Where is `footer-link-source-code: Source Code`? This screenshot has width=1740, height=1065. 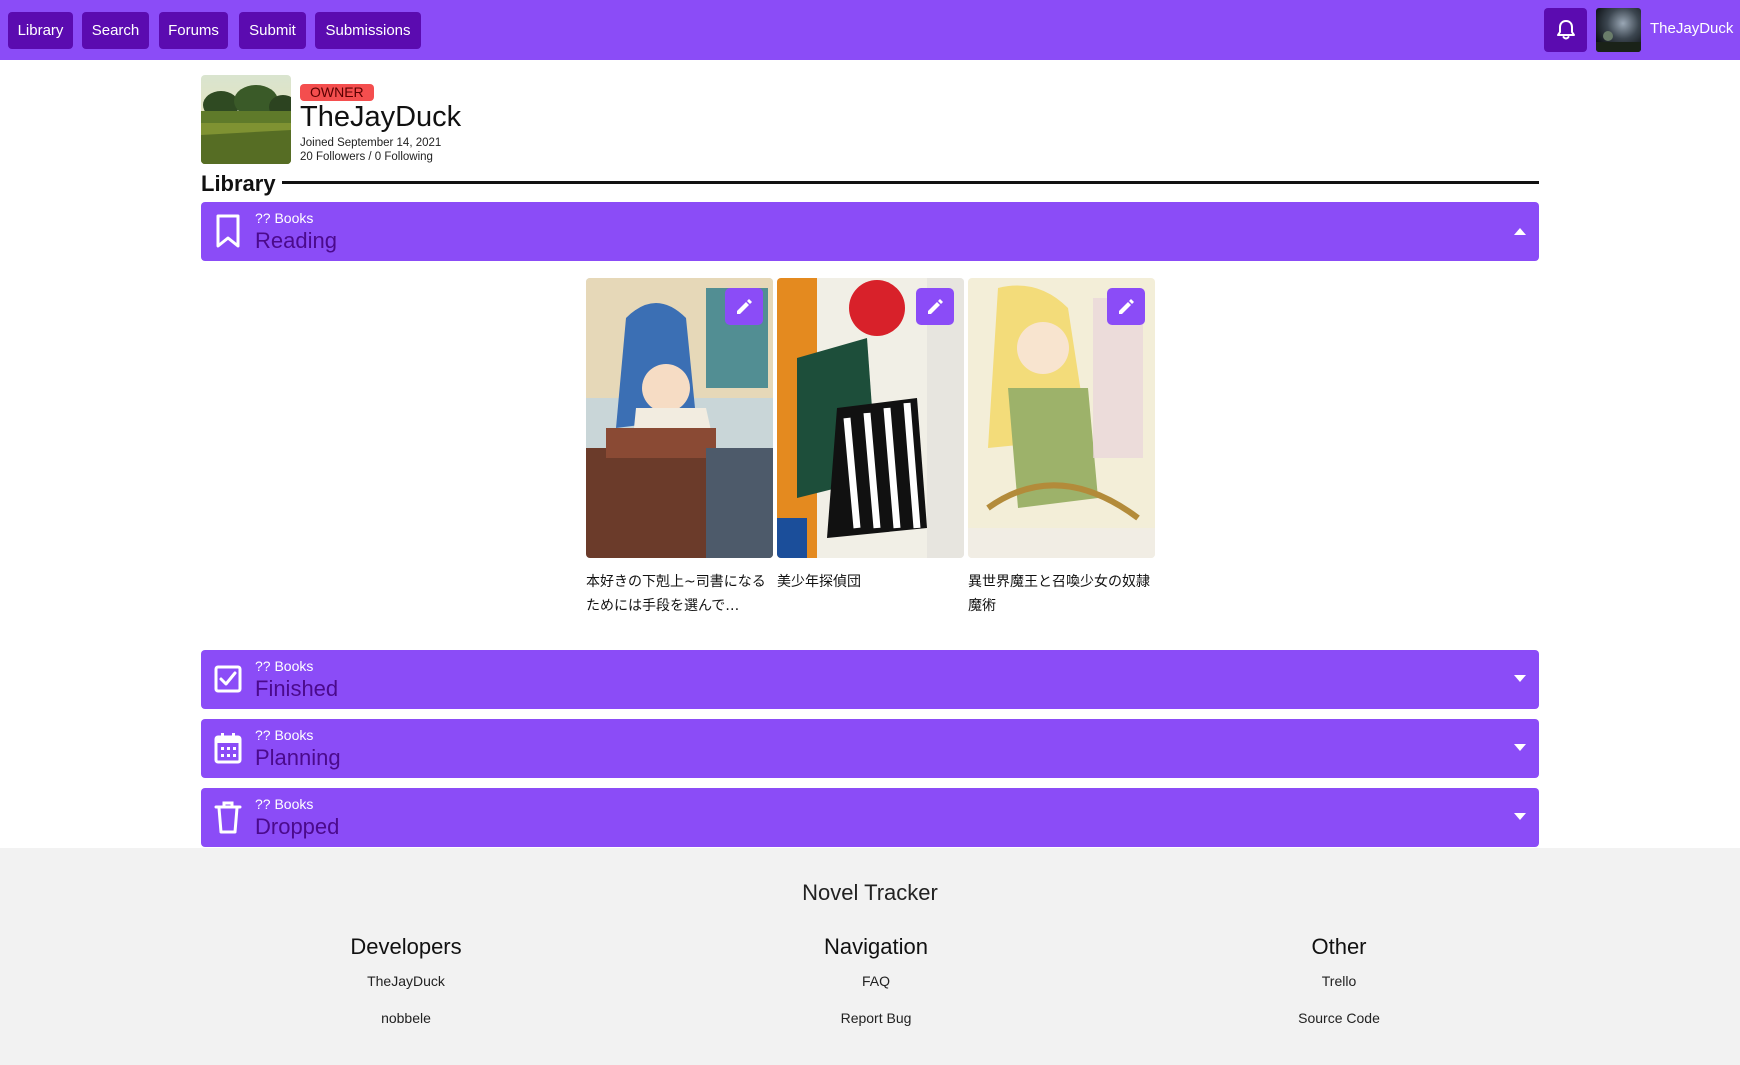 footer-link-source-code: Source Code is located at coordinates (1339, 1027).